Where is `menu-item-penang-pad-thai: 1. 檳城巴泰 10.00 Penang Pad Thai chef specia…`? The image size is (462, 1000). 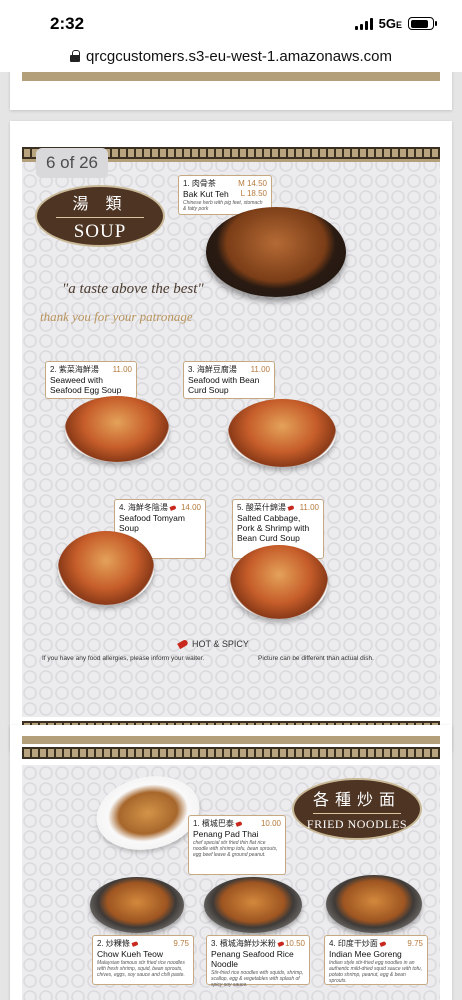 menu-item-penang-pad-thai: 1. 檳城巴泰 10.00 Penang Pad Thai chef specia… is located at coordinates (237, 845).